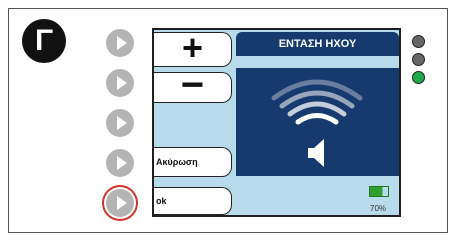 This screenshot has width=456, height=241. Describe the element at coordinates (120, 203) in the screenshot. I see `softkey-5-highlighted` at that location.